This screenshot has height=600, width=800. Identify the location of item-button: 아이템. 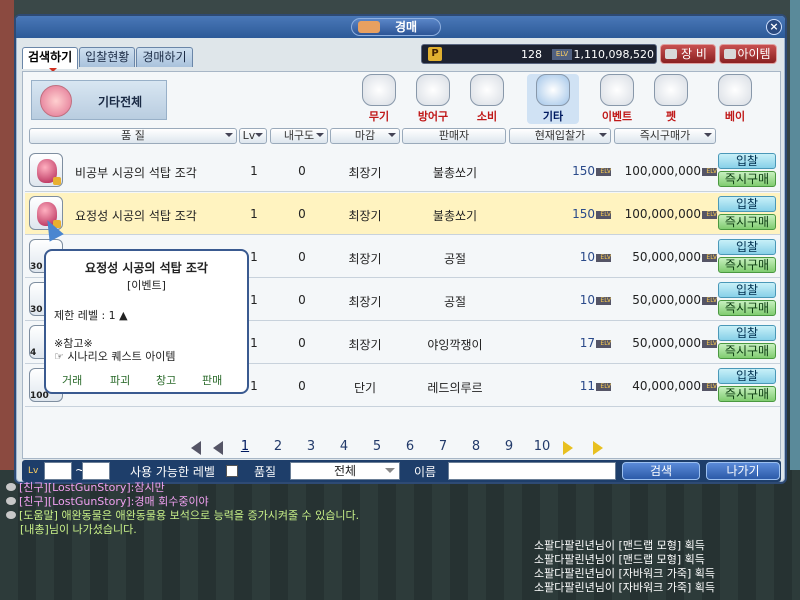
(748, 54).